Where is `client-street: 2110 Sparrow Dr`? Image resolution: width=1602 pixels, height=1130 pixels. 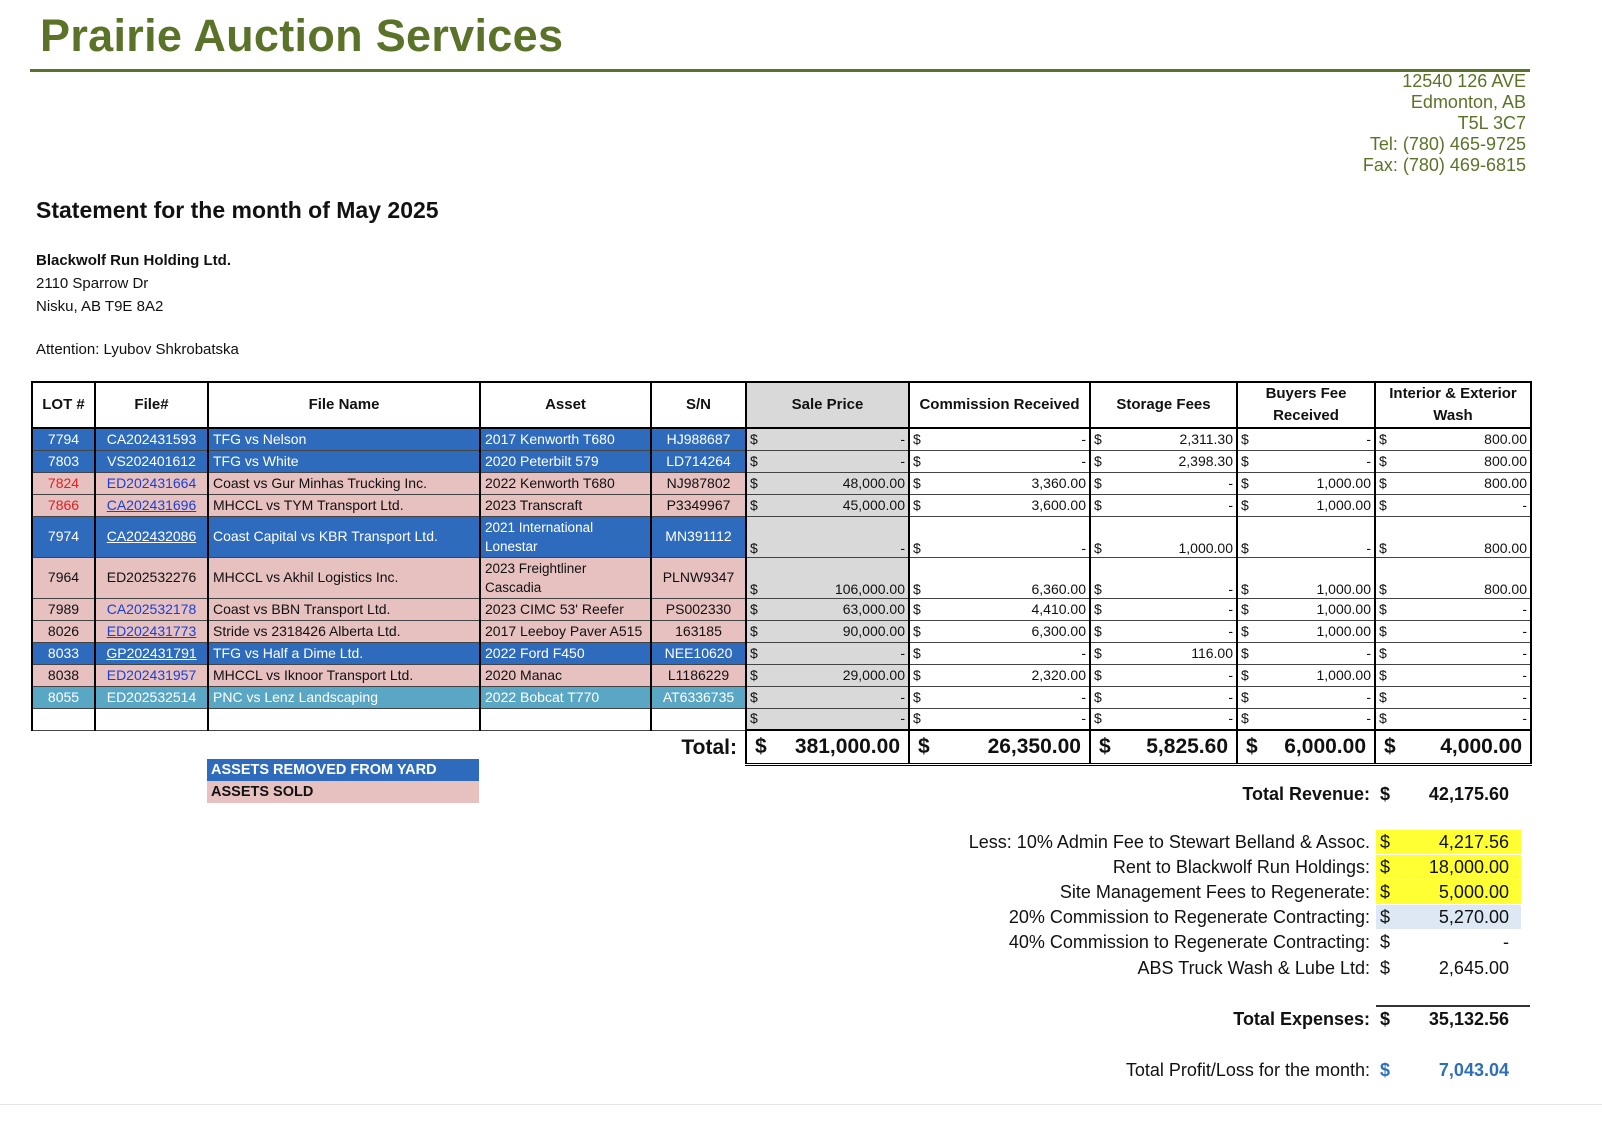
client-street: 2110 Sparrow Dr is located at coordinates (92, 283).